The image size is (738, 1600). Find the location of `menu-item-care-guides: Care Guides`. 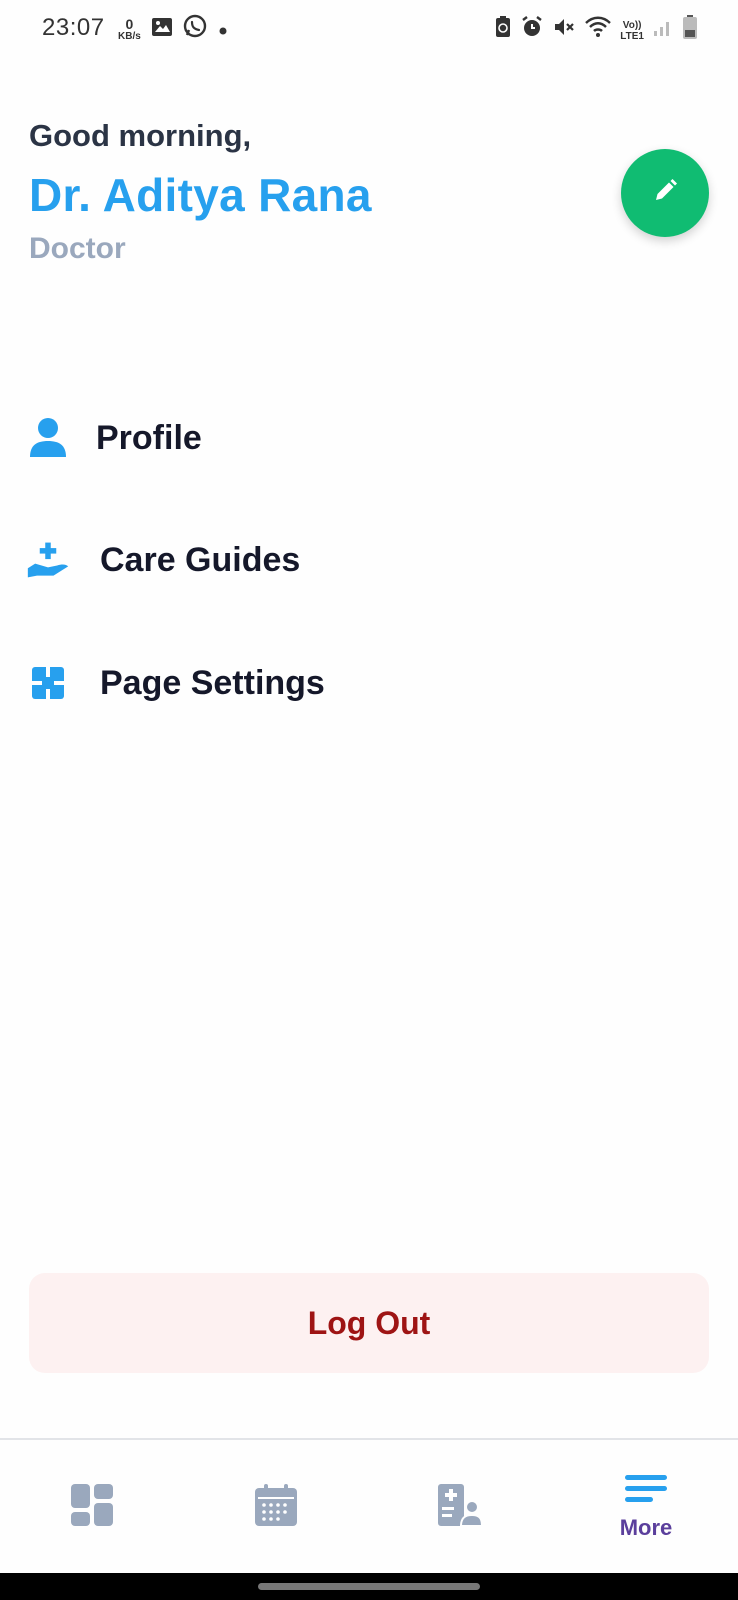

menu-item-care-guides: Care Guides is located at coordinates (163, 560).